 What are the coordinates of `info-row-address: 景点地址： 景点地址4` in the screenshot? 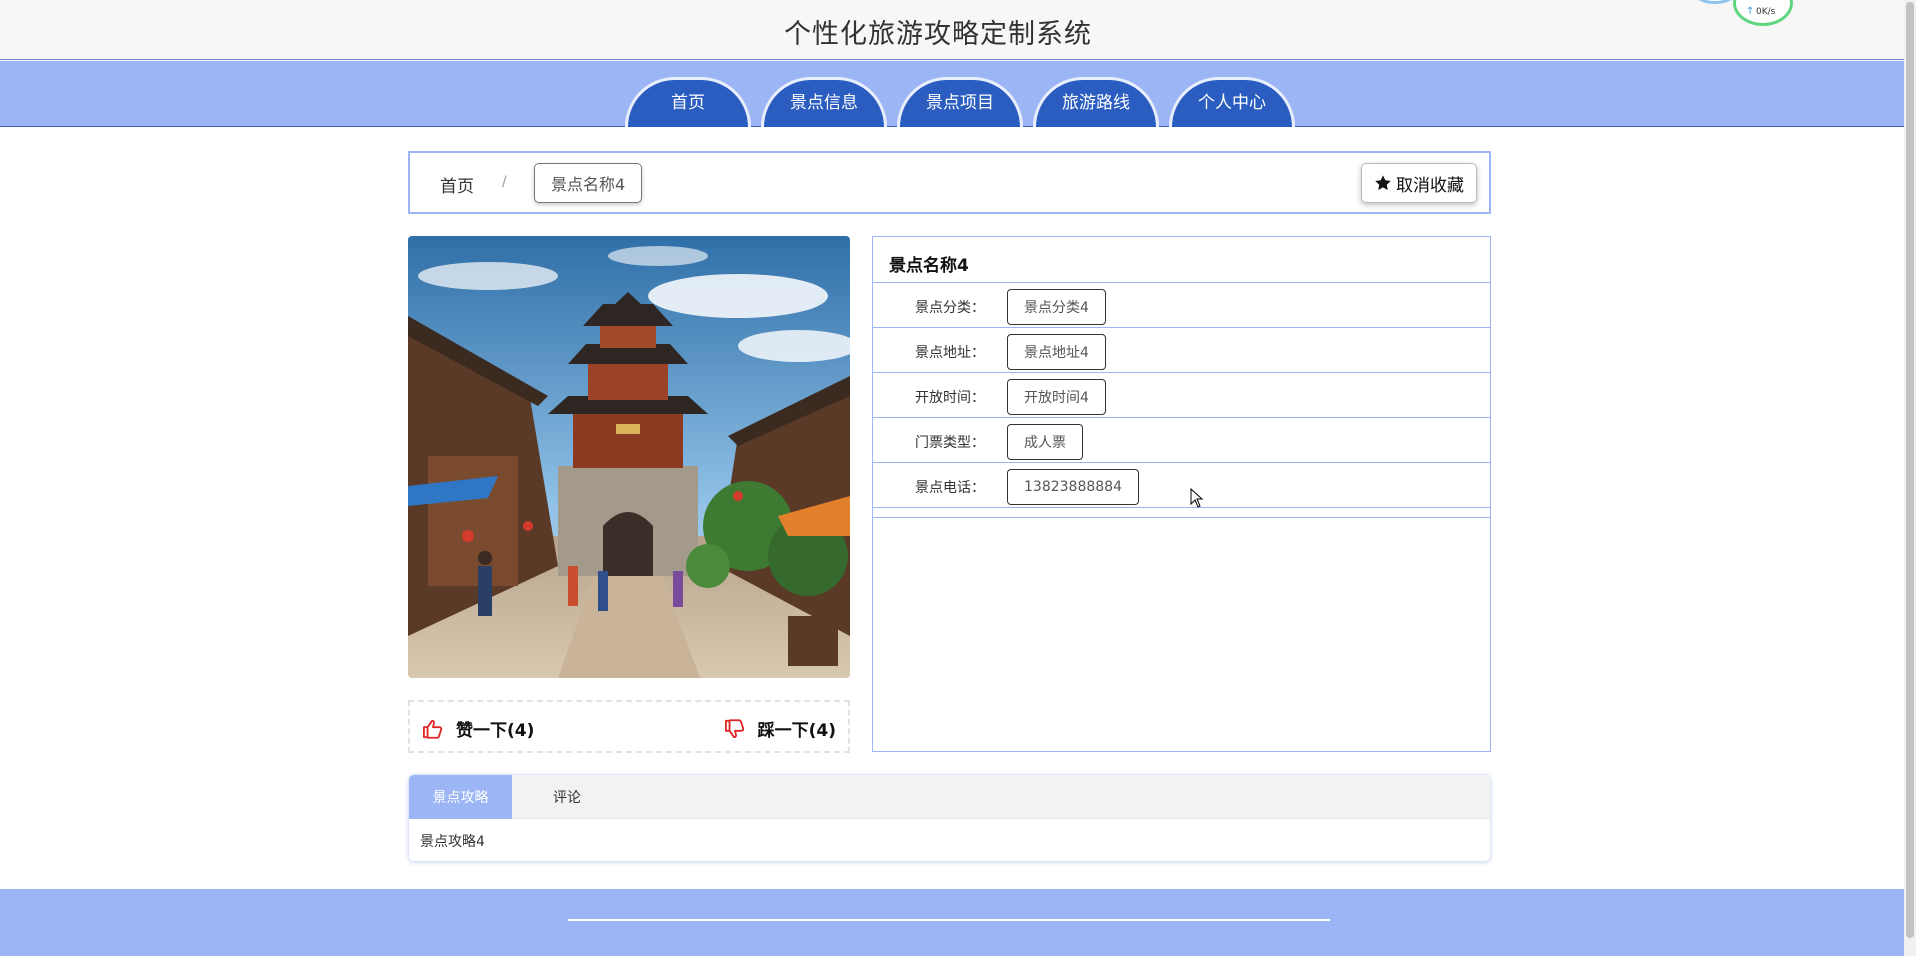 It's located at (1181, 350).